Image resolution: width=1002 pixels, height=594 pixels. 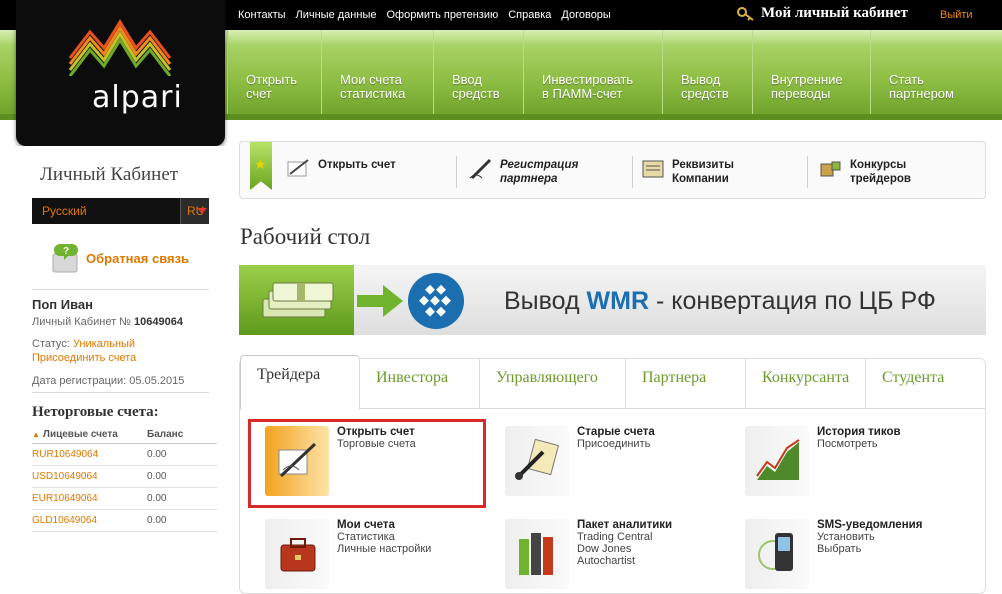 I want to click on nav-label: Мои счета, so click(x=371, y=79).